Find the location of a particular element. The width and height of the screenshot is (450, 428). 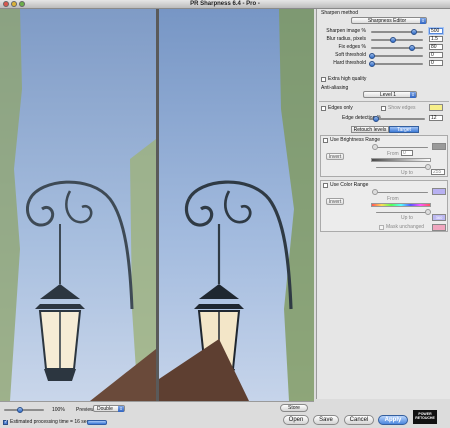

param-value-field: 500 is located at coordinates (436, 31).